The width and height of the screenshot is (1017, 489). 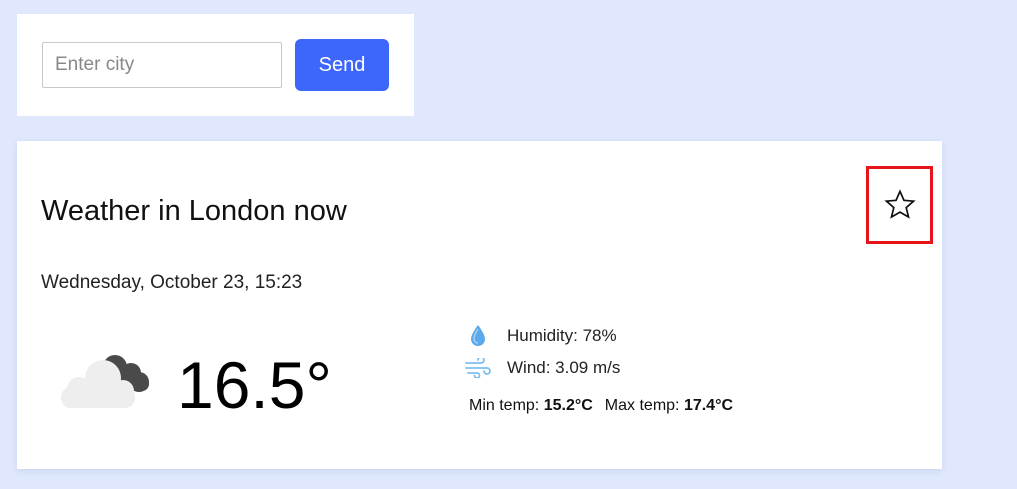 What do you see at coordinates (194, 211) in the screenshot?
I see `weather-title: Weather in London now` at bounding box center [194, 211].